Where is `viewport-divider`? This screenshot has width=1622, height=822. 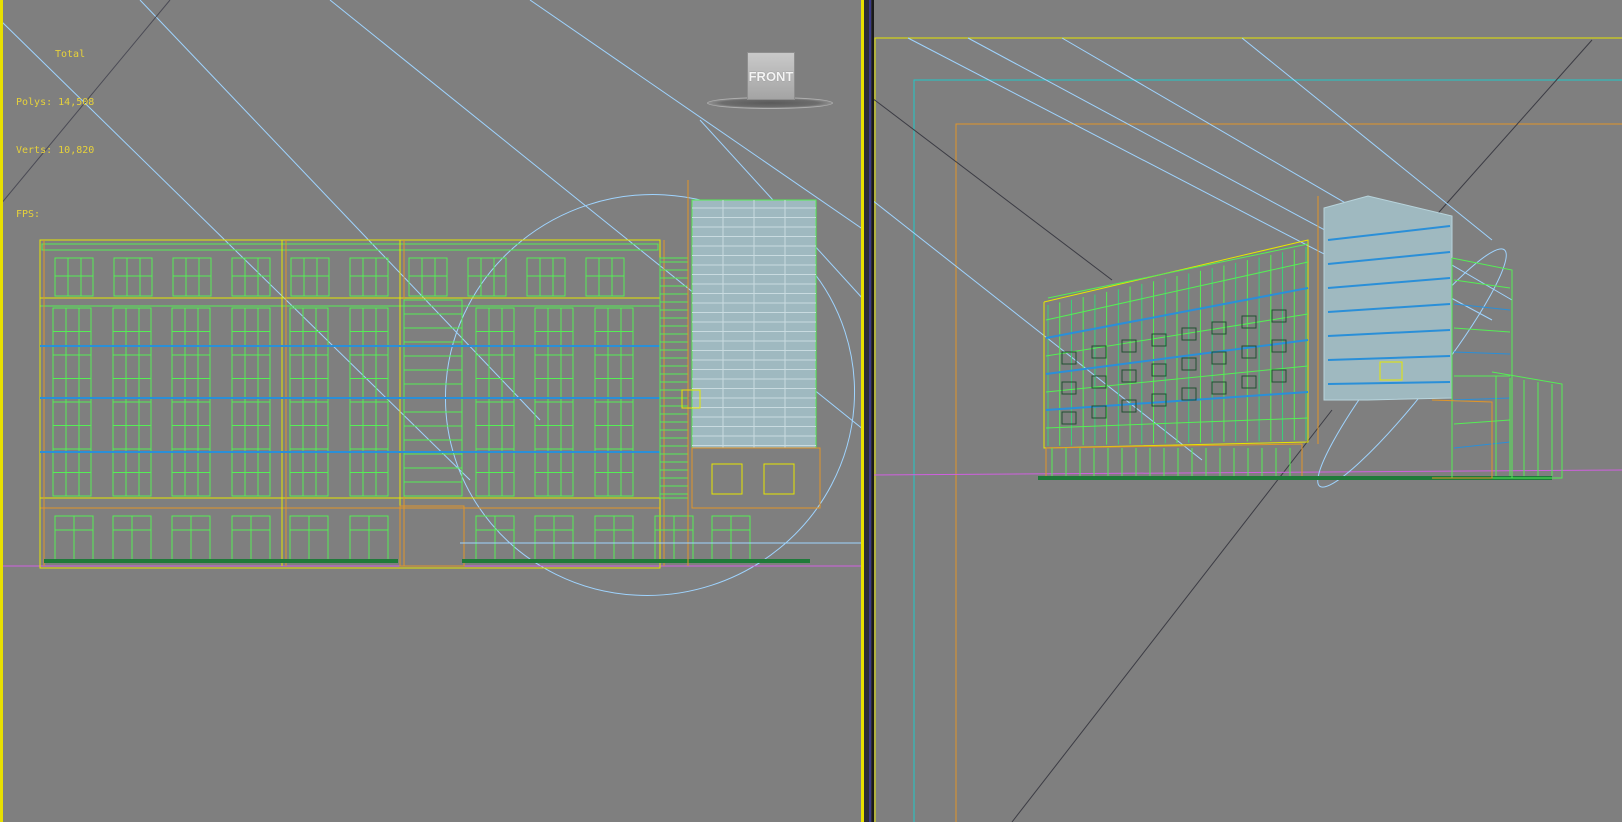
viewport-divider is located at coordinates (868, 411).